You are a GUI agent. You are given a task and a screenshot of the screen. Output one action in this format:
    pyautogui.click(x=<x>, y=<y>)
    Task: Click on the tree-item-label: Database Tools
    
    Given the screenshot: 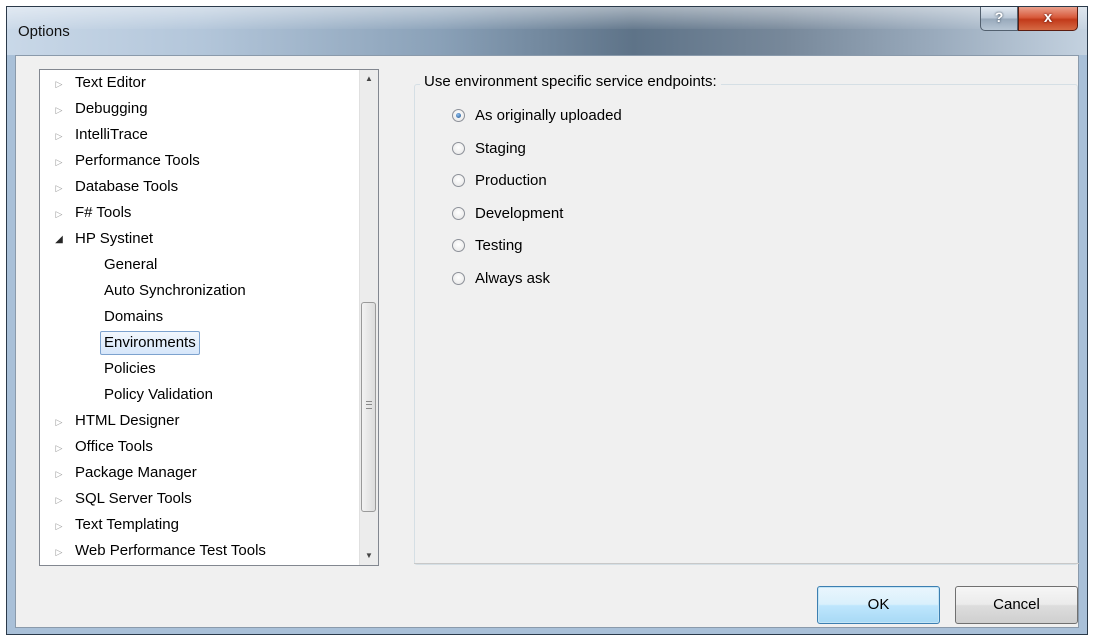 What is the action you would take?
    pyautogui.click(x=127, y=186)
    